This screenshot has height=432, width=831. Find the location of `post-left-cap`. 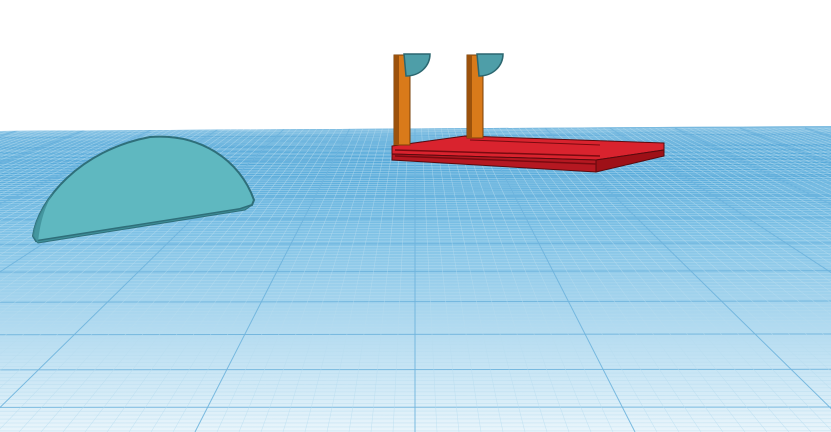

post-left-cap is located at coordinates (417, 65).